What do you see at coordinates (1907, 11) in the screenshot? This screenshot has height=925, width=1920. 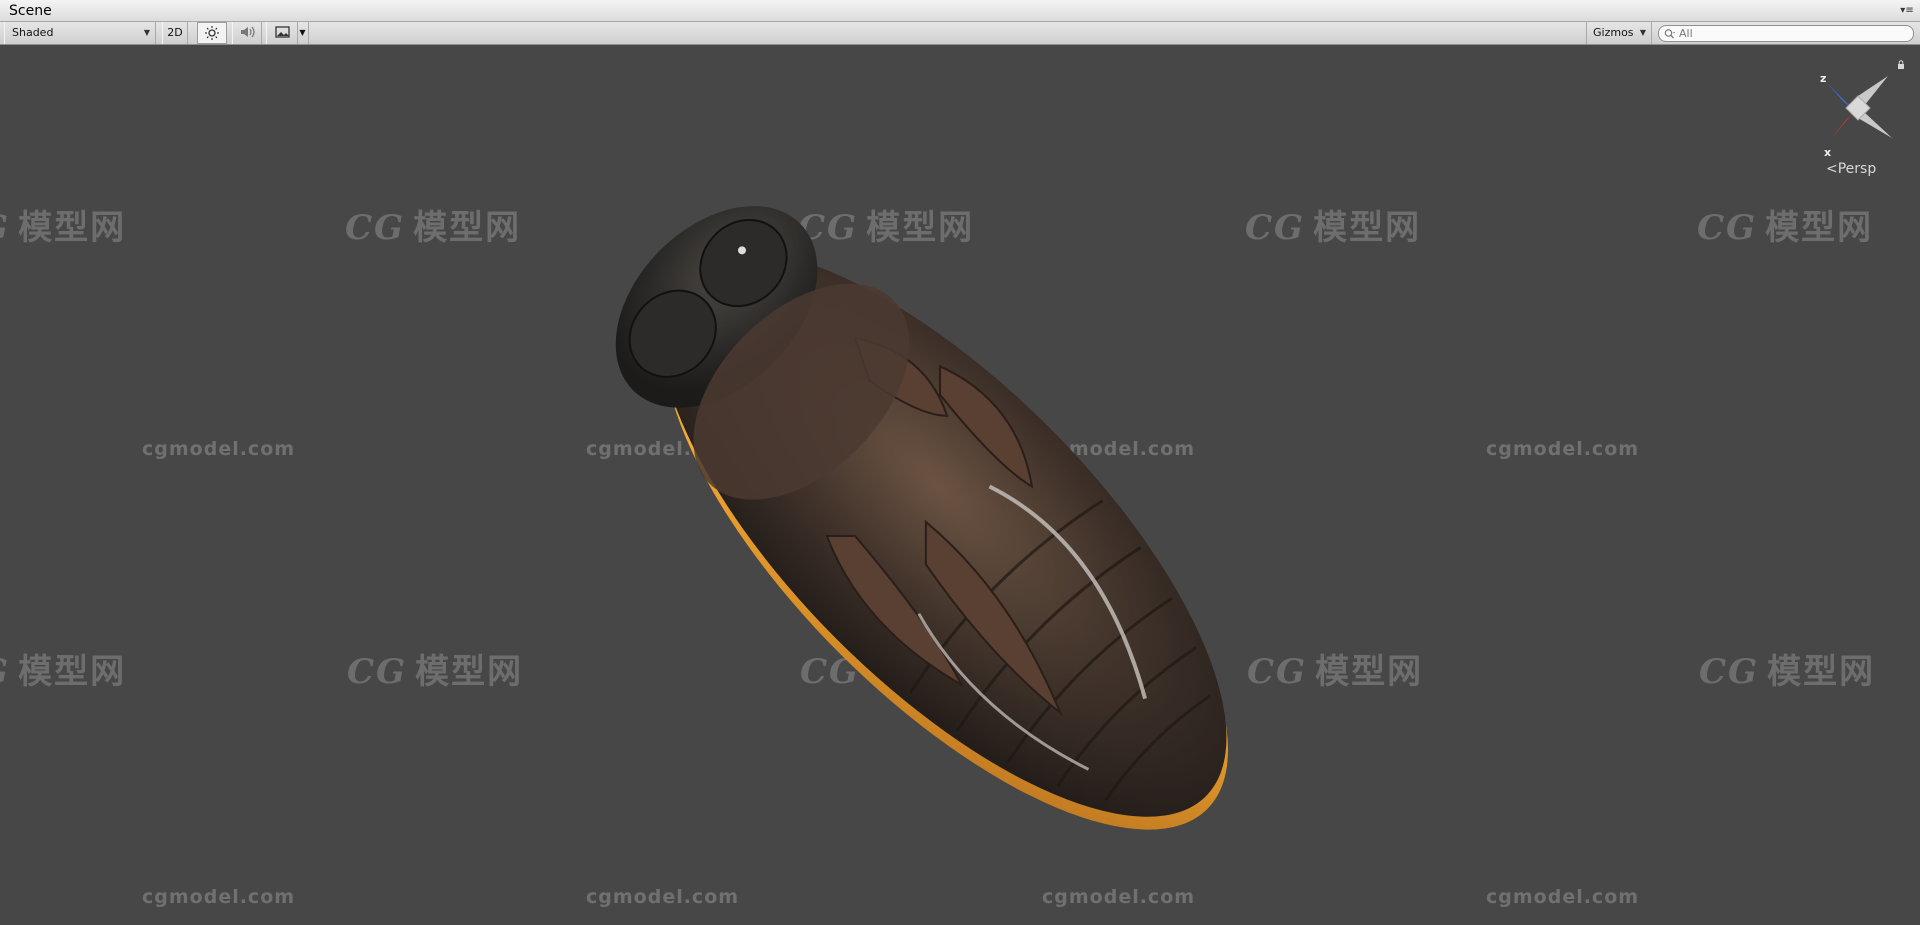 I see `hamburger-icon: ▾≡` at bounding box center [1907, 11].